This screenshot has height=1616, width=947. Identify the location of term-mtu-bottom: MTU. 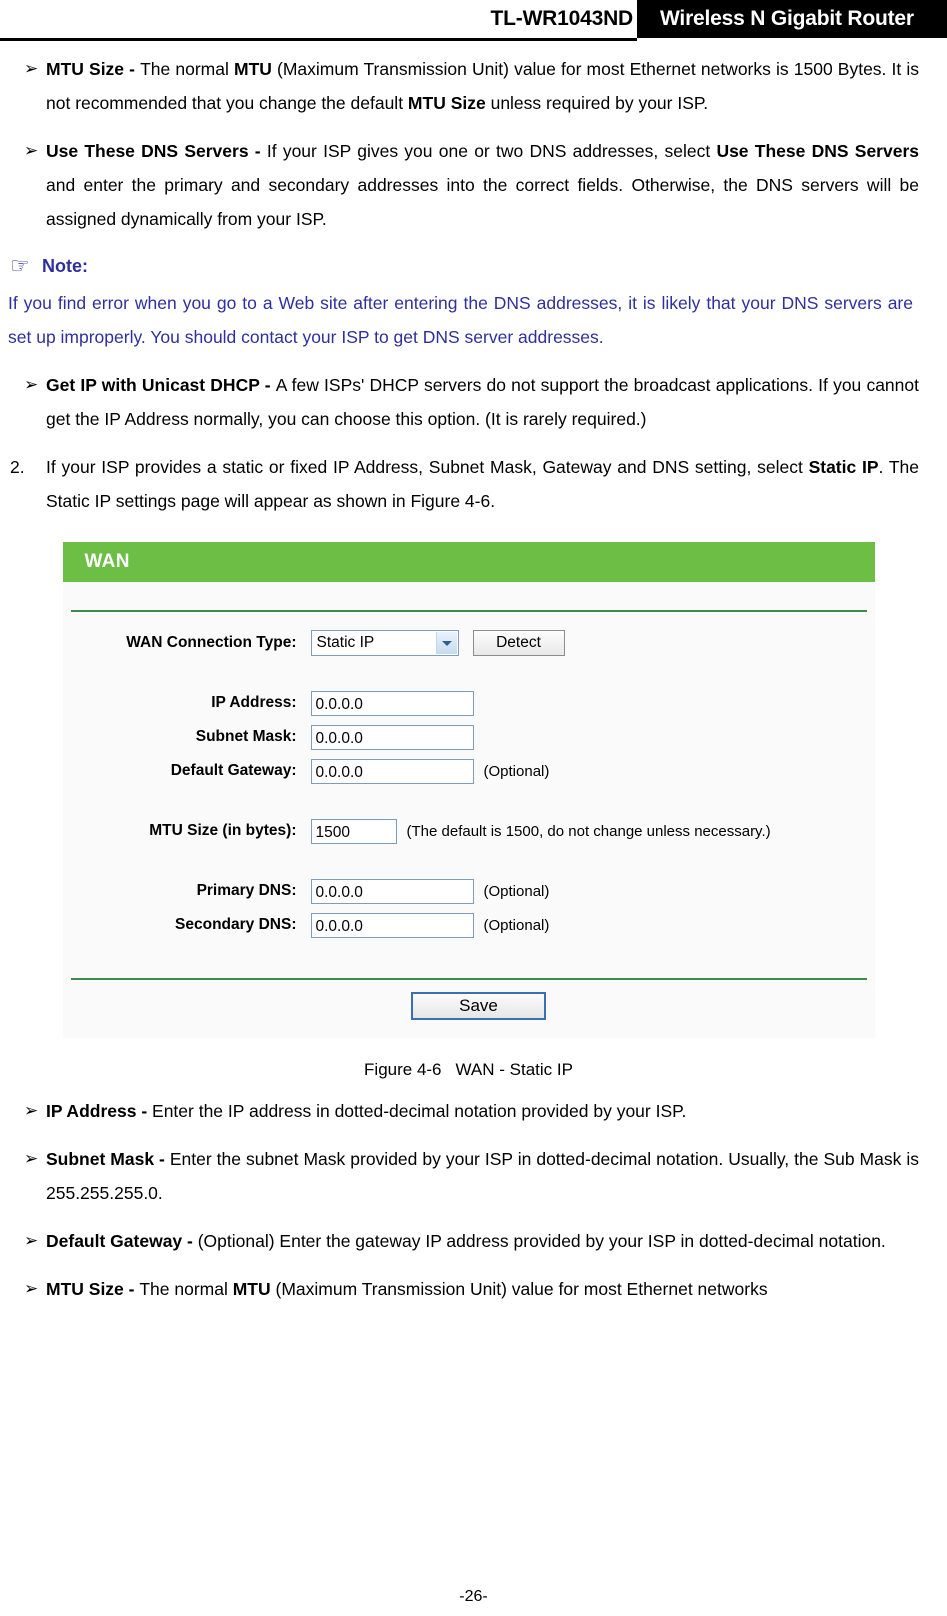
(251, 1289).